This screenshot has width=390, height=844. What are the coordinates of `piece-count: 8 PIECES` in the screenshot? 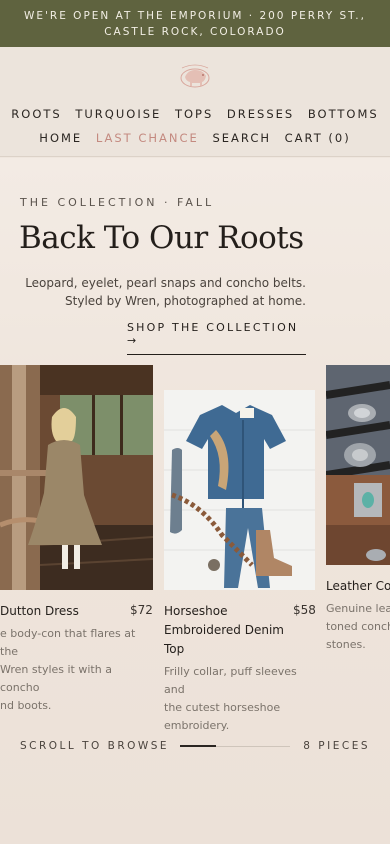 It's located at (336, 746).